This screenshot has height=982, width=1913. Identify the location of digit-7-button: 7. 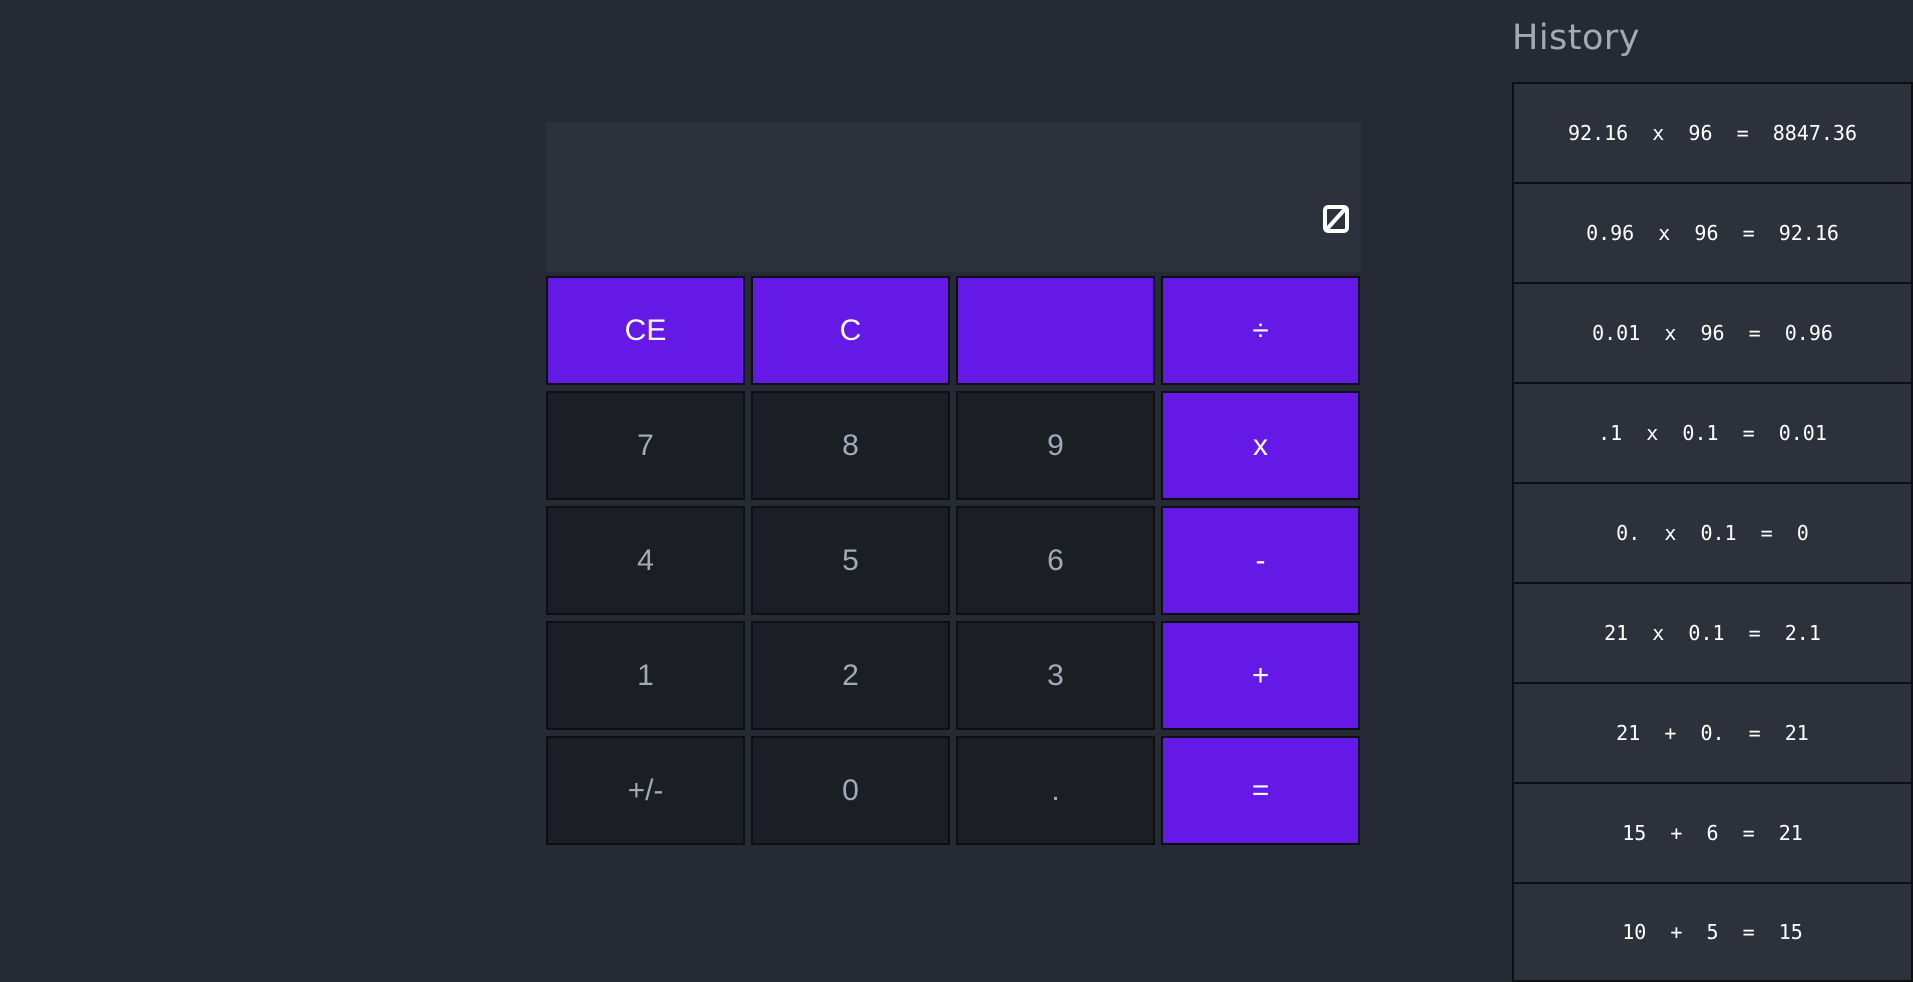
(645, 445).